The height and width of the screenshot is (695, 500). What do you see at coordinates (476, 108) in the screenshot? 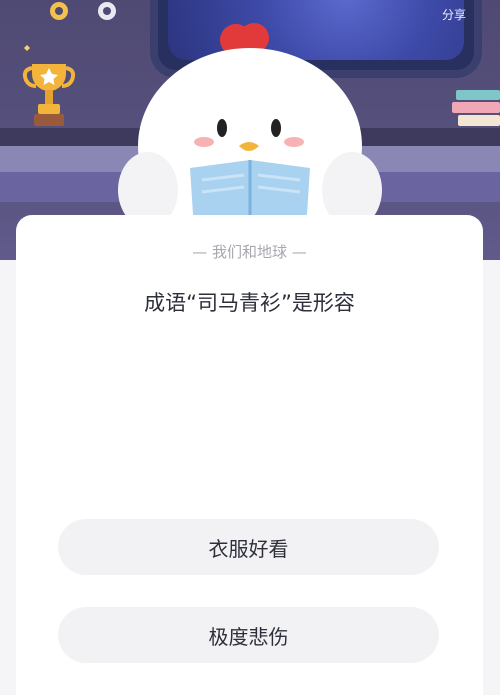
I see `book-stack` at bounding box center [476, 108].